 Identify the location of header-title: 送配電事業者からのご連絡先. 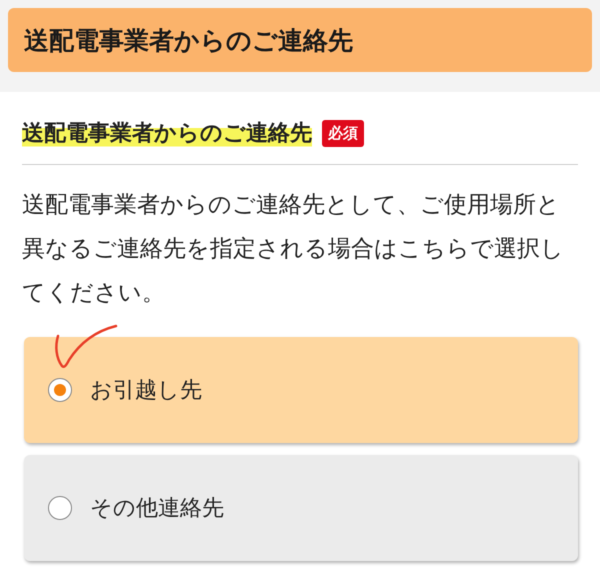
(188, 40).